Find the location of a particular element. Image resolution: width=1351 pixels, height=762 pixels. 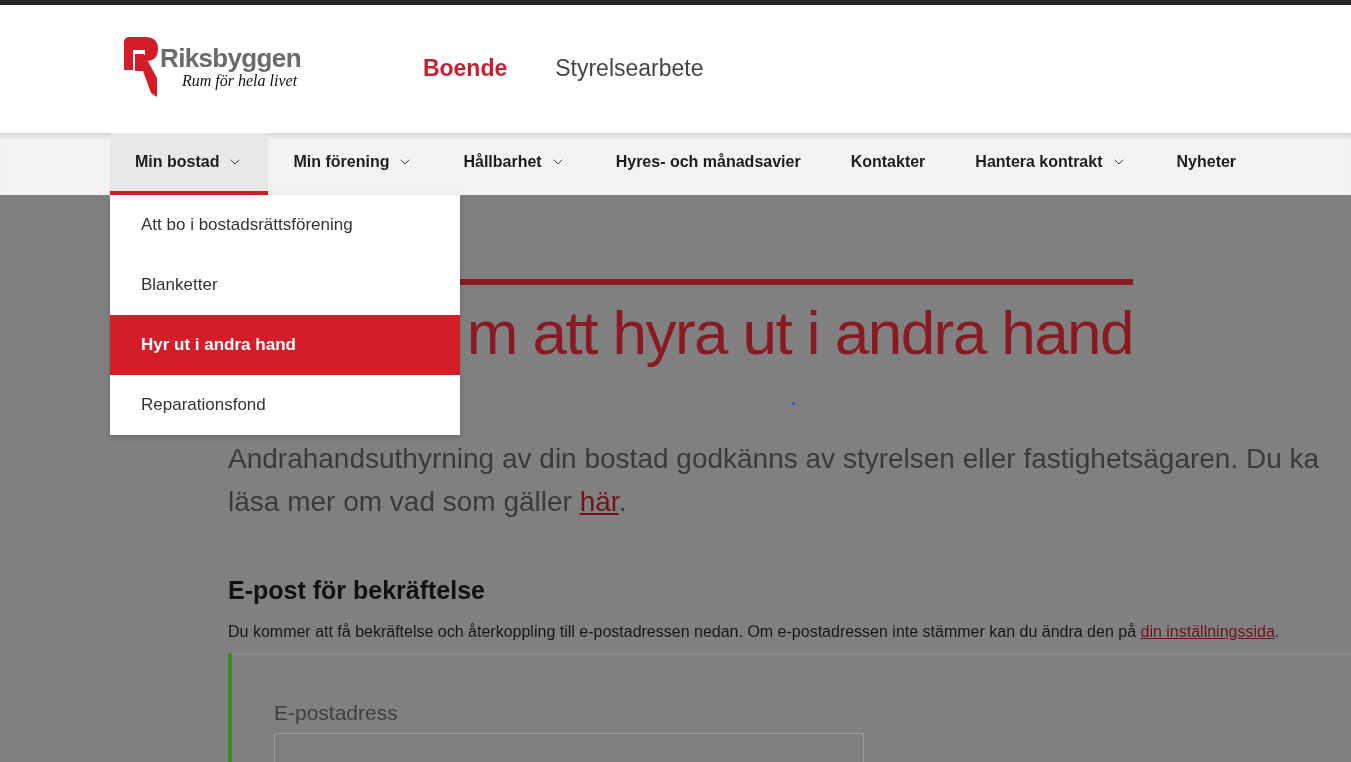

section-description: Du kommer att få bekräftelse och återkoppling till e-postadressen nedan. Om e-postadressen inte stämmer kan du ändra den på din inställningssida. is located at coordinates (754, 632).